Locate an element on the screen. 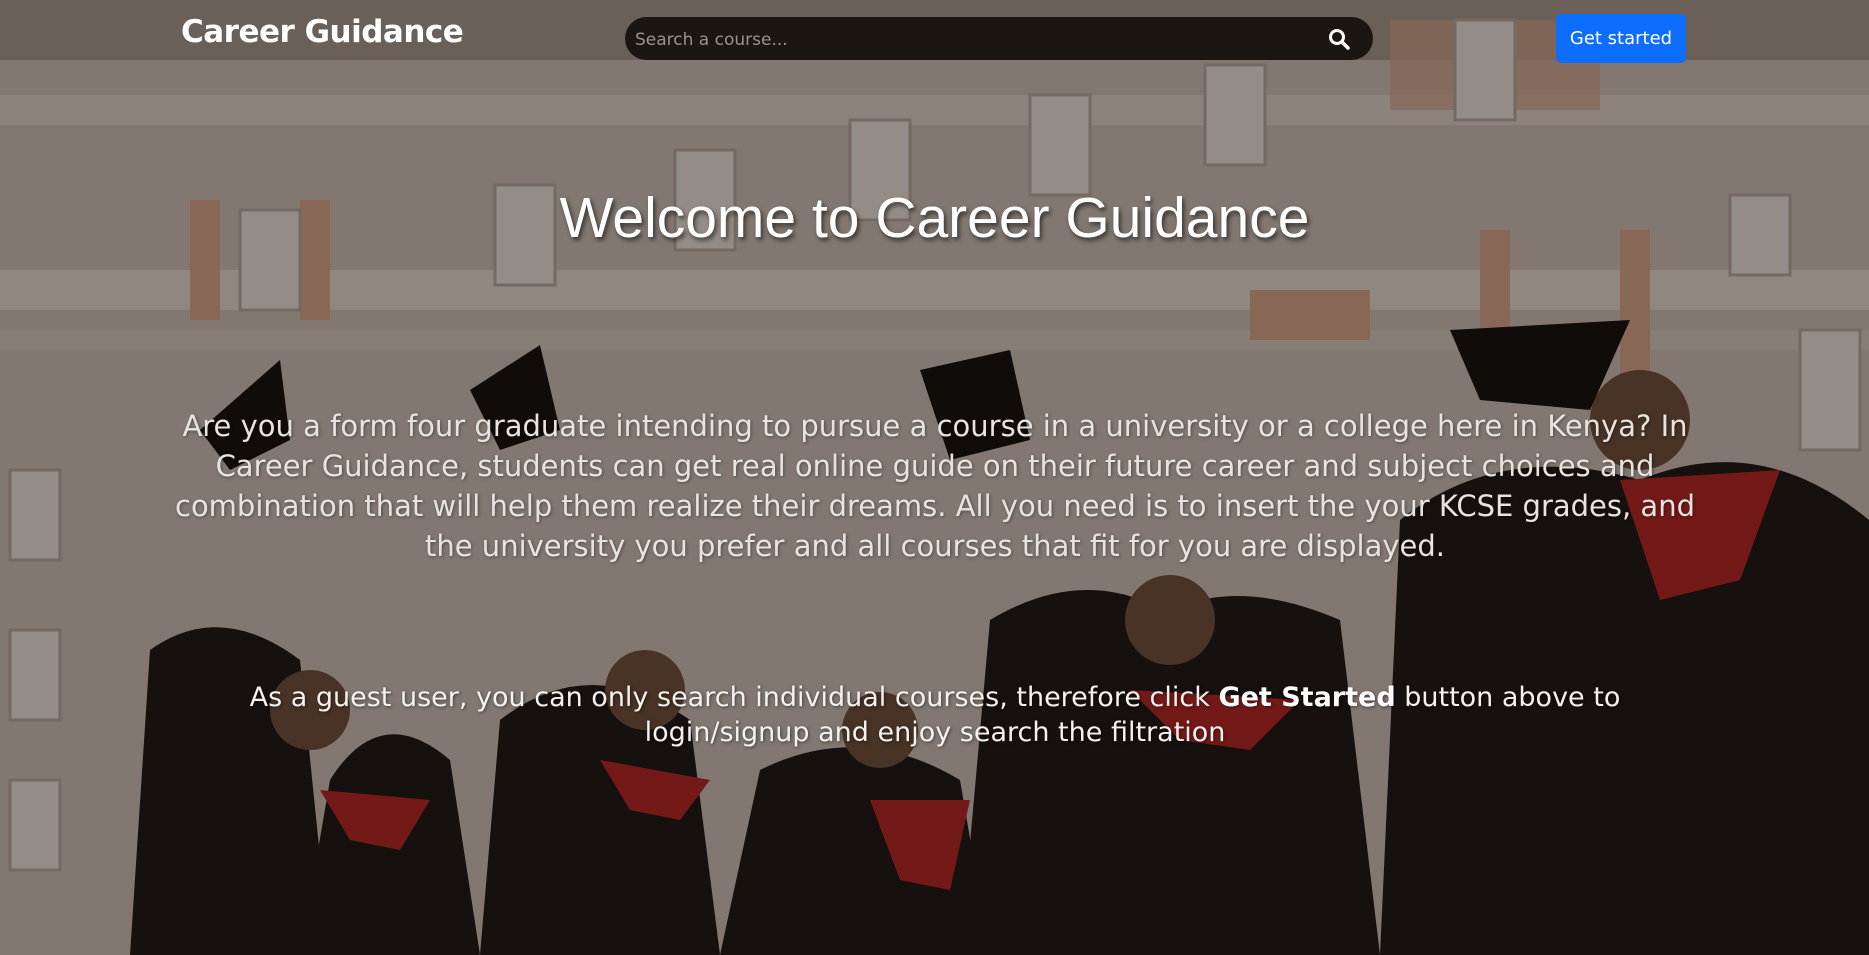 The width and height of the screenshot is (1869, 955). search-icon is located at coordinates (1339, 39).